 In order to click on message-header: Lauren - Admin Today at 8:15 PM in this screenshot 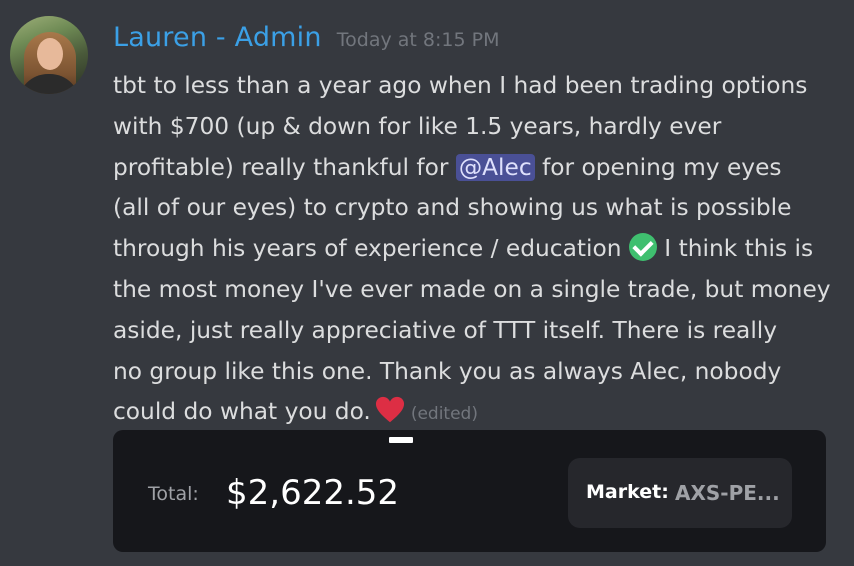, I will do `click(306, 37)`.